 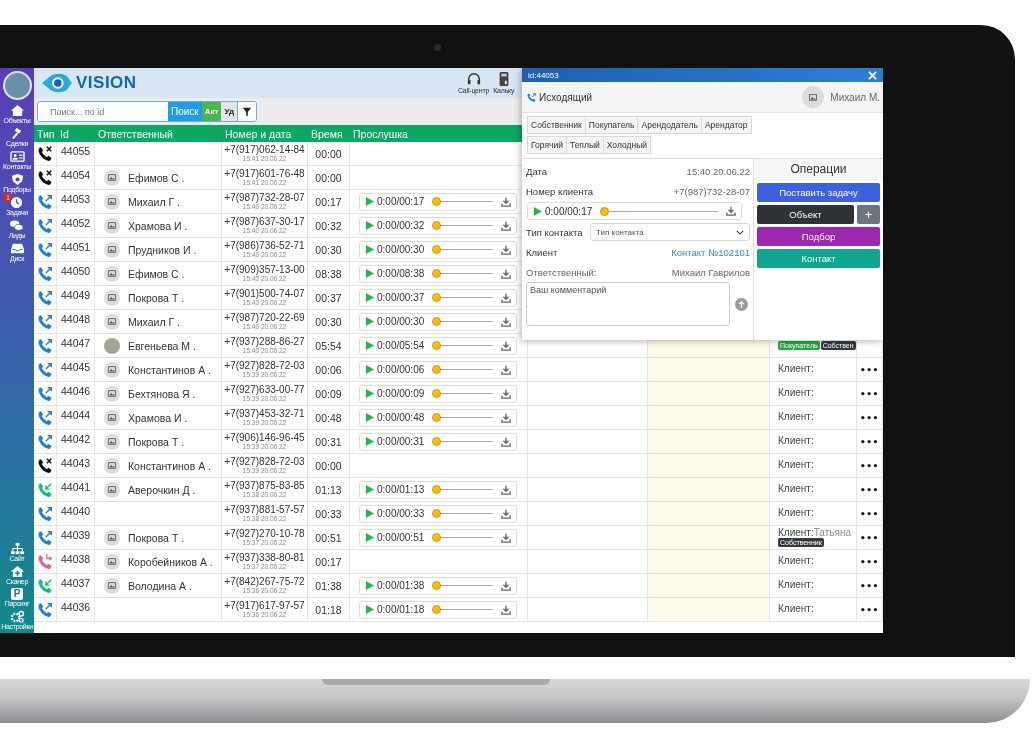 I want to click on send-button, so click(x=741, y=304).